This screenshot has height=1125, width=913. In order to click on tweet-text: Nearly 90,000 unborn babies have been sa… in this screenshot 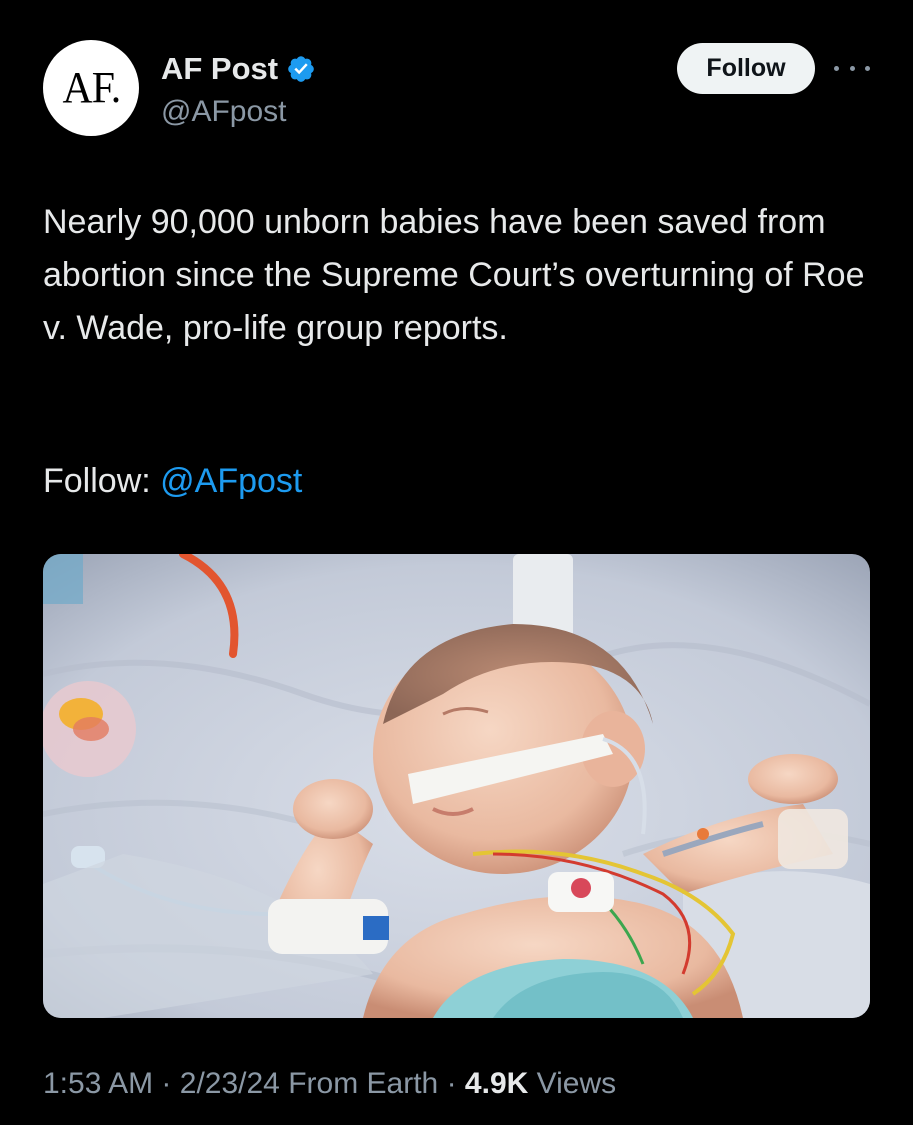, I will do `click(454, 275)`.